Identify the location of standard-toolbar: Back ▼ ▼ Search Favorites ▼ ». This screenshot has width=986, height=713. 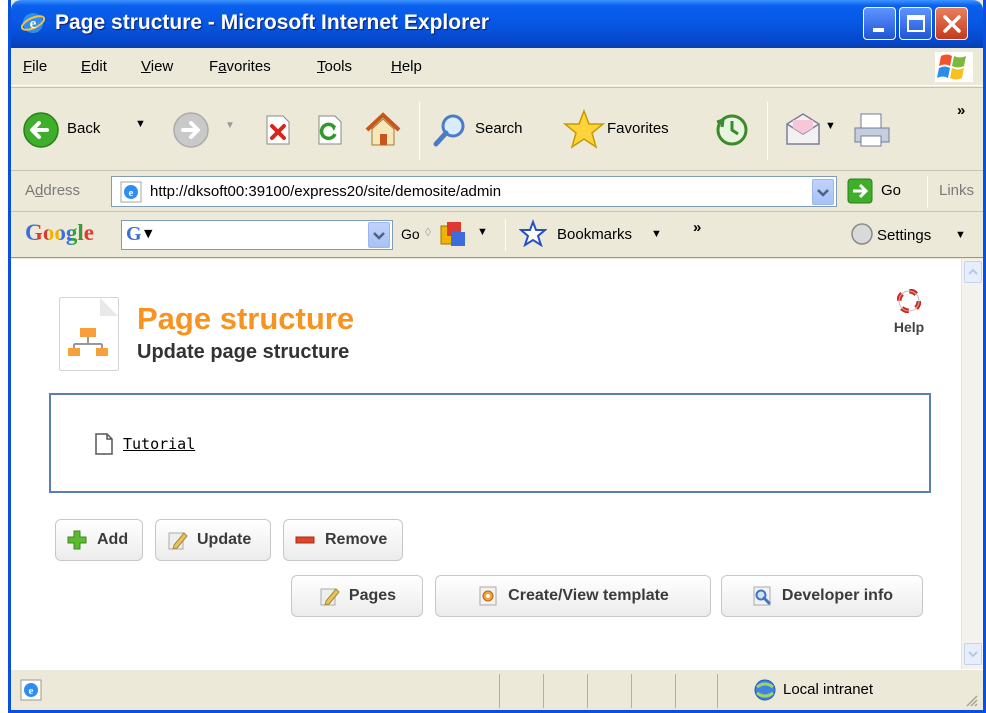
(497, 129).